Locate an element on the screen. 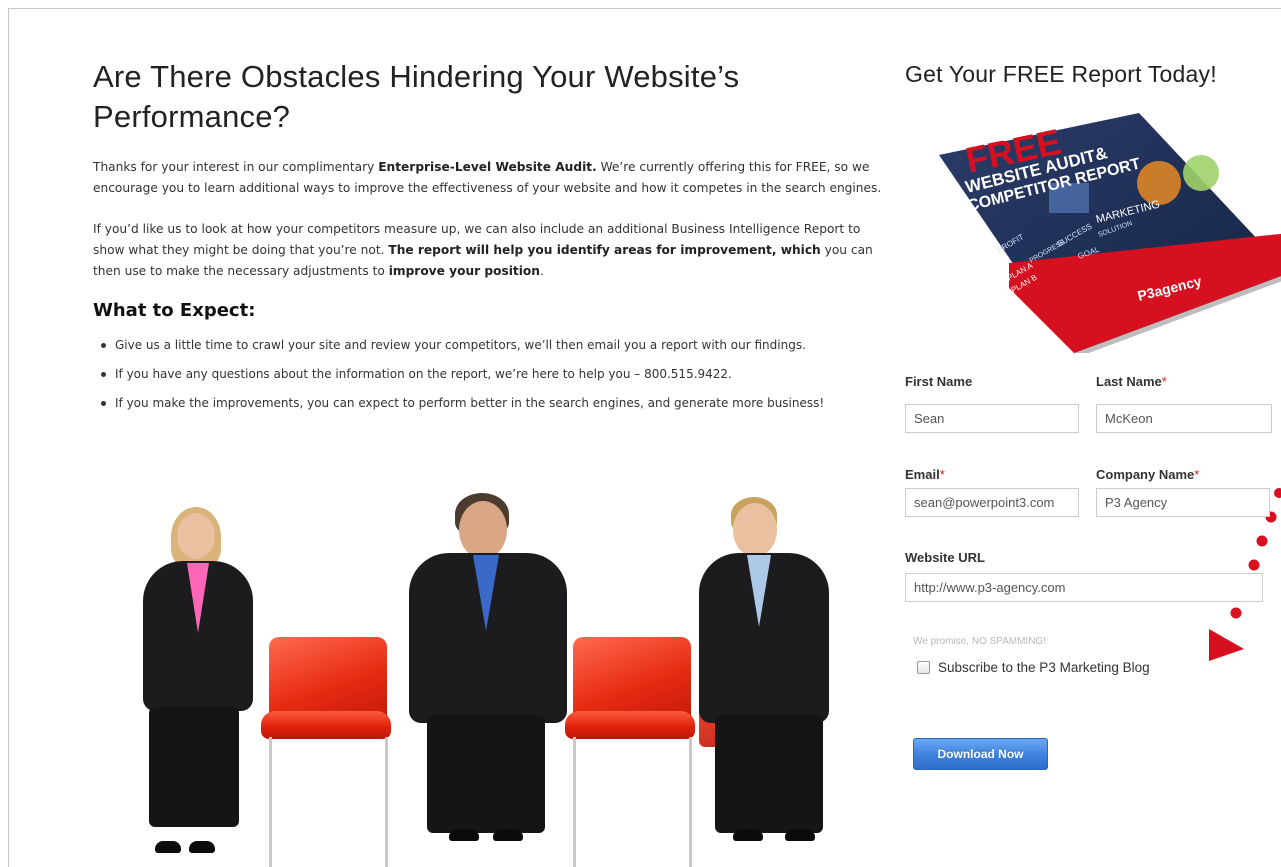  person-man-center-legs is located at coordinates (486, 774).